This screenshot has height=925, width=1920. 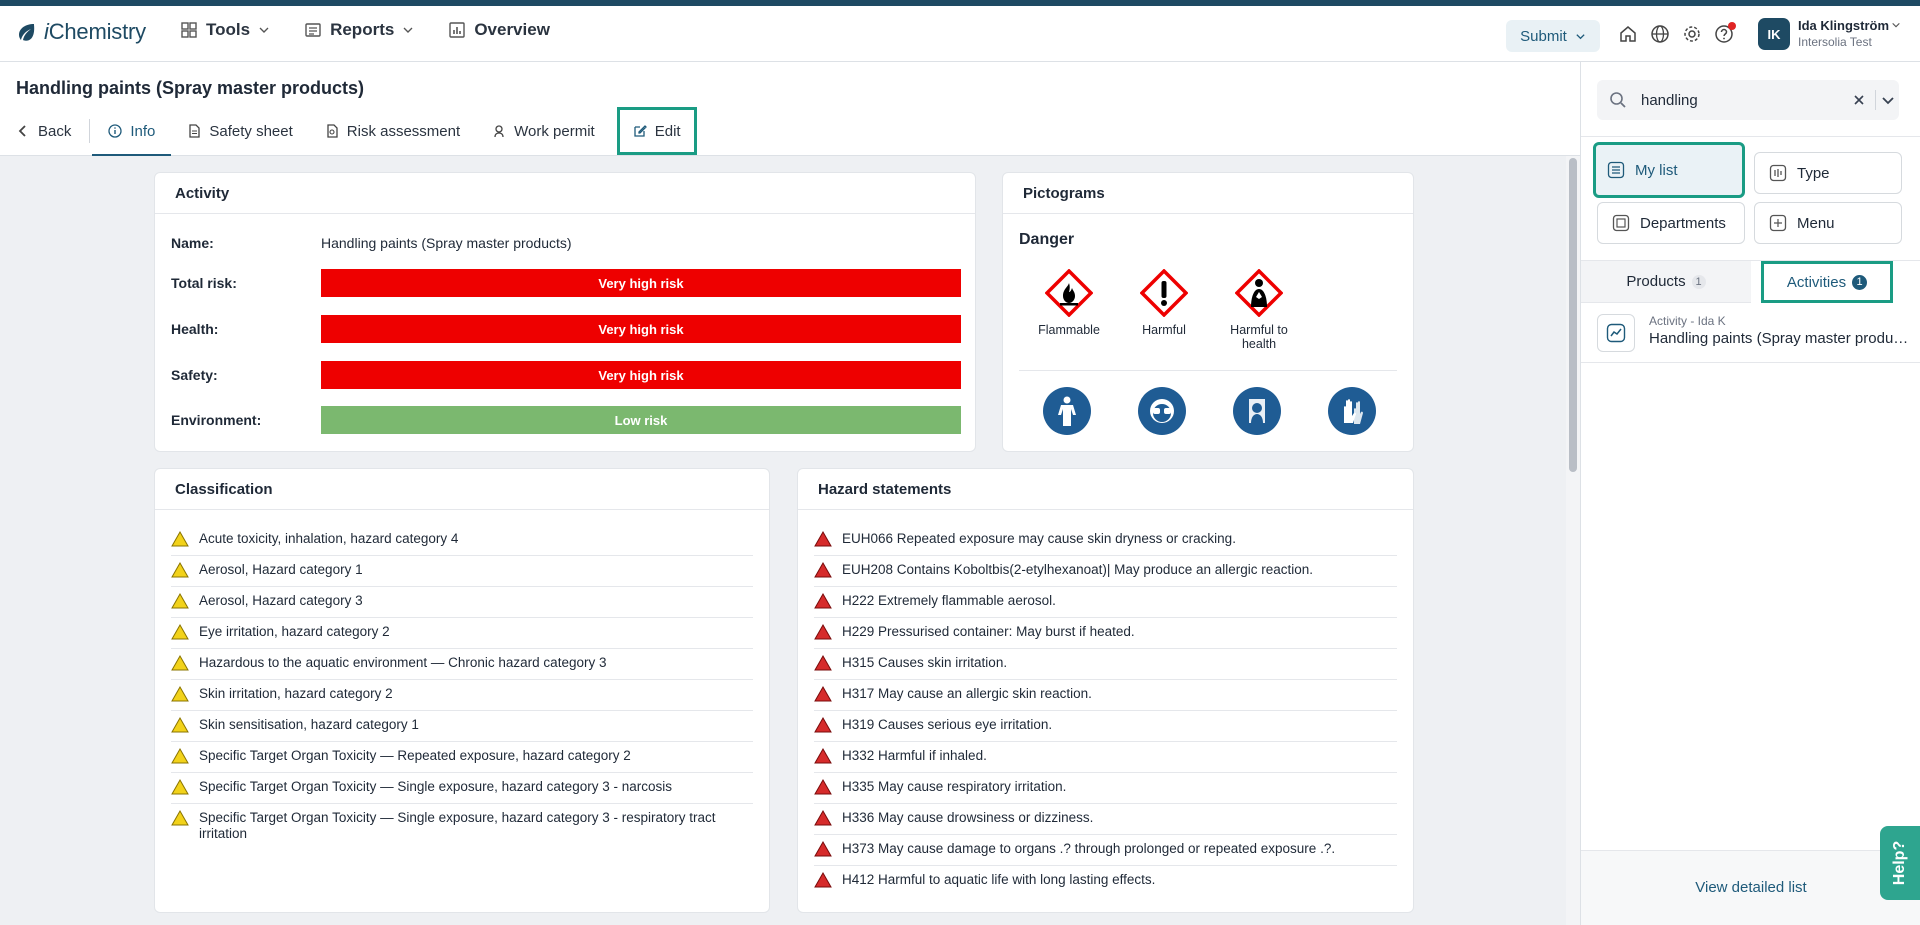 I want to click on back-label: Back, so click(x=55, y=131).